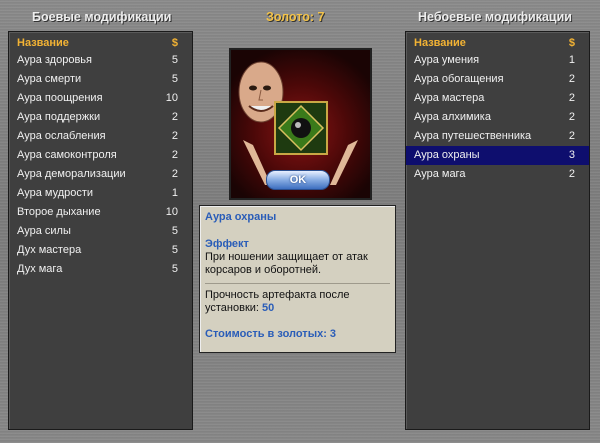 This screenshot has height=443, width=600. Describe the element at coordinates (100, 193) in the screenshot. I see `list-item: Аура мудрости 1` at that location.